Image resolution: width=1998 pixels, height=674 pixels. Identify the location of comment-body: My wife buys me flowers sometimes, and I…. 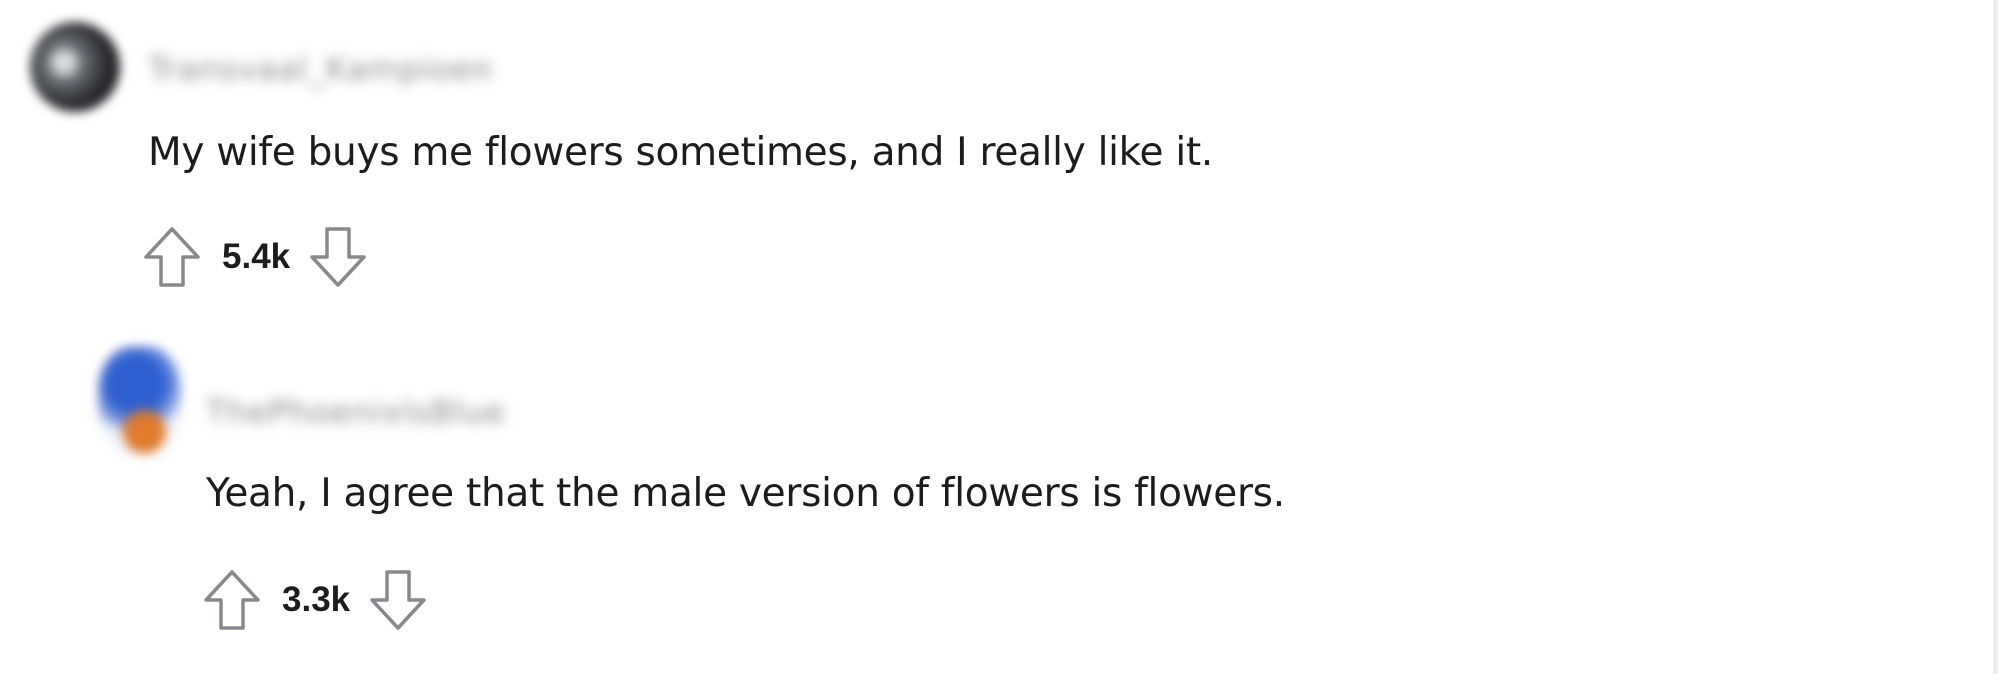
(680, 152).